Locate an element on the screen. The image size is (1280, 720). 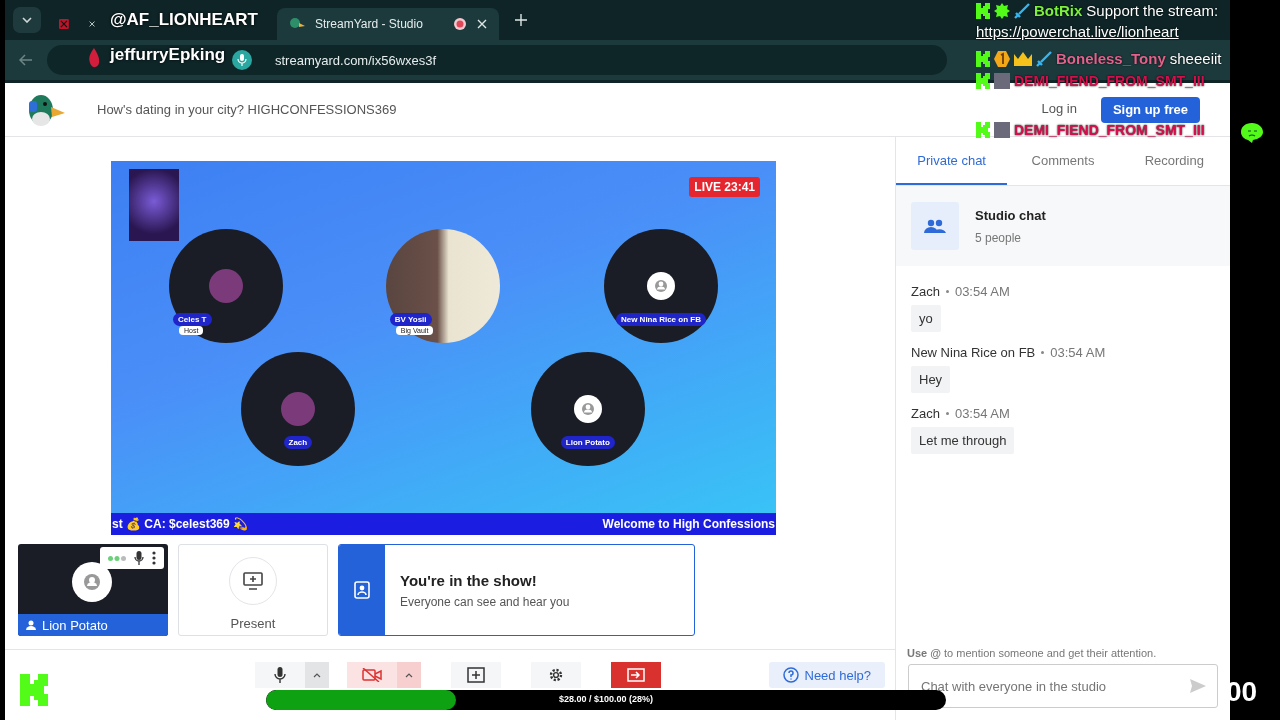
back-icon is located at coordinates (26, 60).